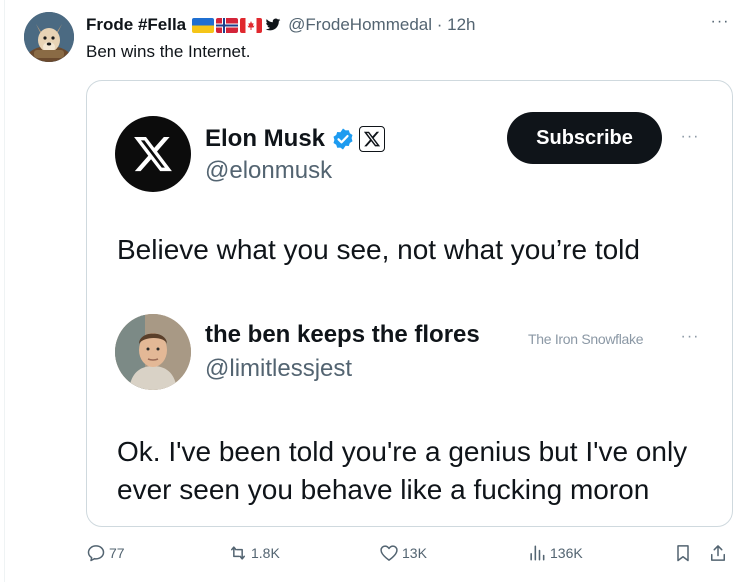 This screenshot has height=582, width=747. Describe the element at coordinates (238, 553) in the screenshot. I see `retweet-icon` at that location.